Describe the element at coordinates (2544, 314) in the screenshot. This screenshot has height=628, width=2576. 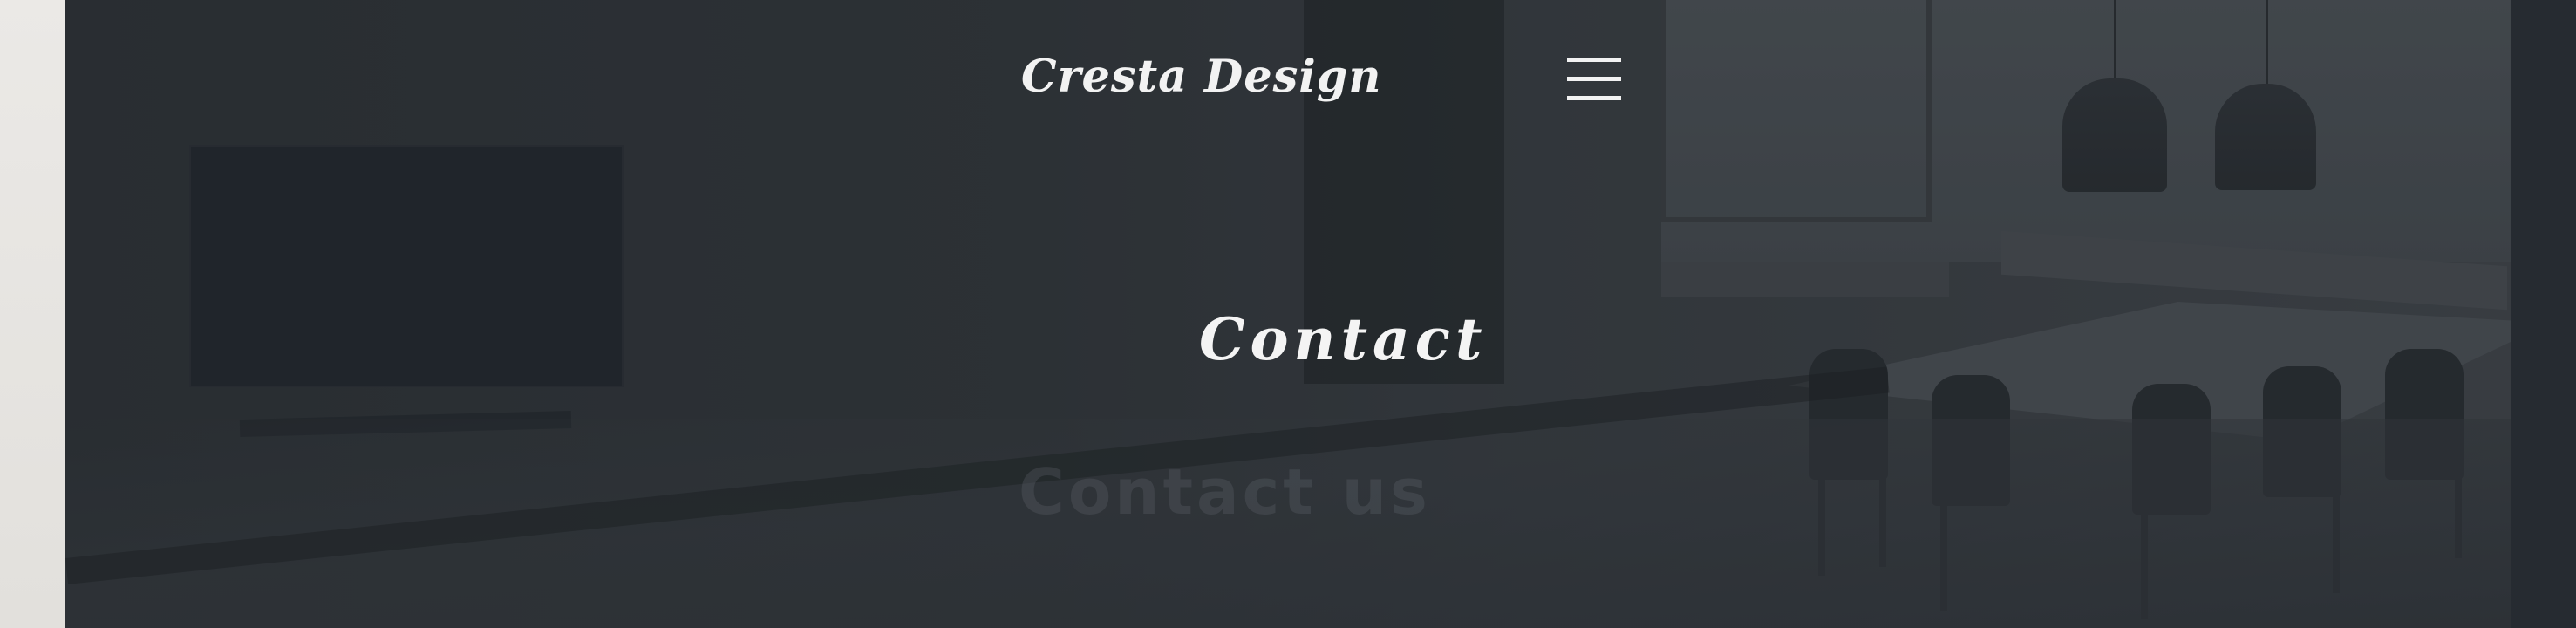
I see `right-edge-panel` at that location.